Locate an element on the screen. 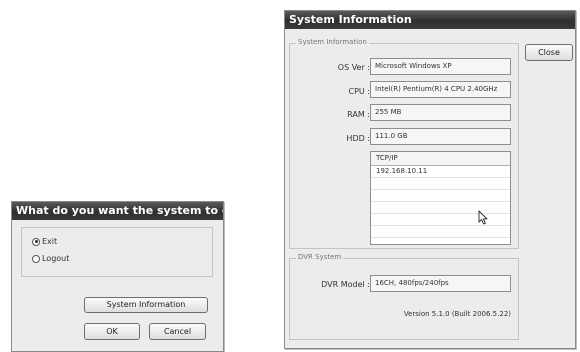 The height and width of the screenshot is (352, 580). dvr-model-label: DVR Model : is located at coordinates (345, 284).